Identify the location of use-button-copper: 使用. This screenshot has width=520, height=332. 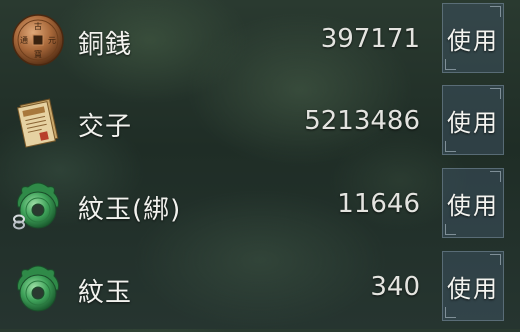
(473, 38).